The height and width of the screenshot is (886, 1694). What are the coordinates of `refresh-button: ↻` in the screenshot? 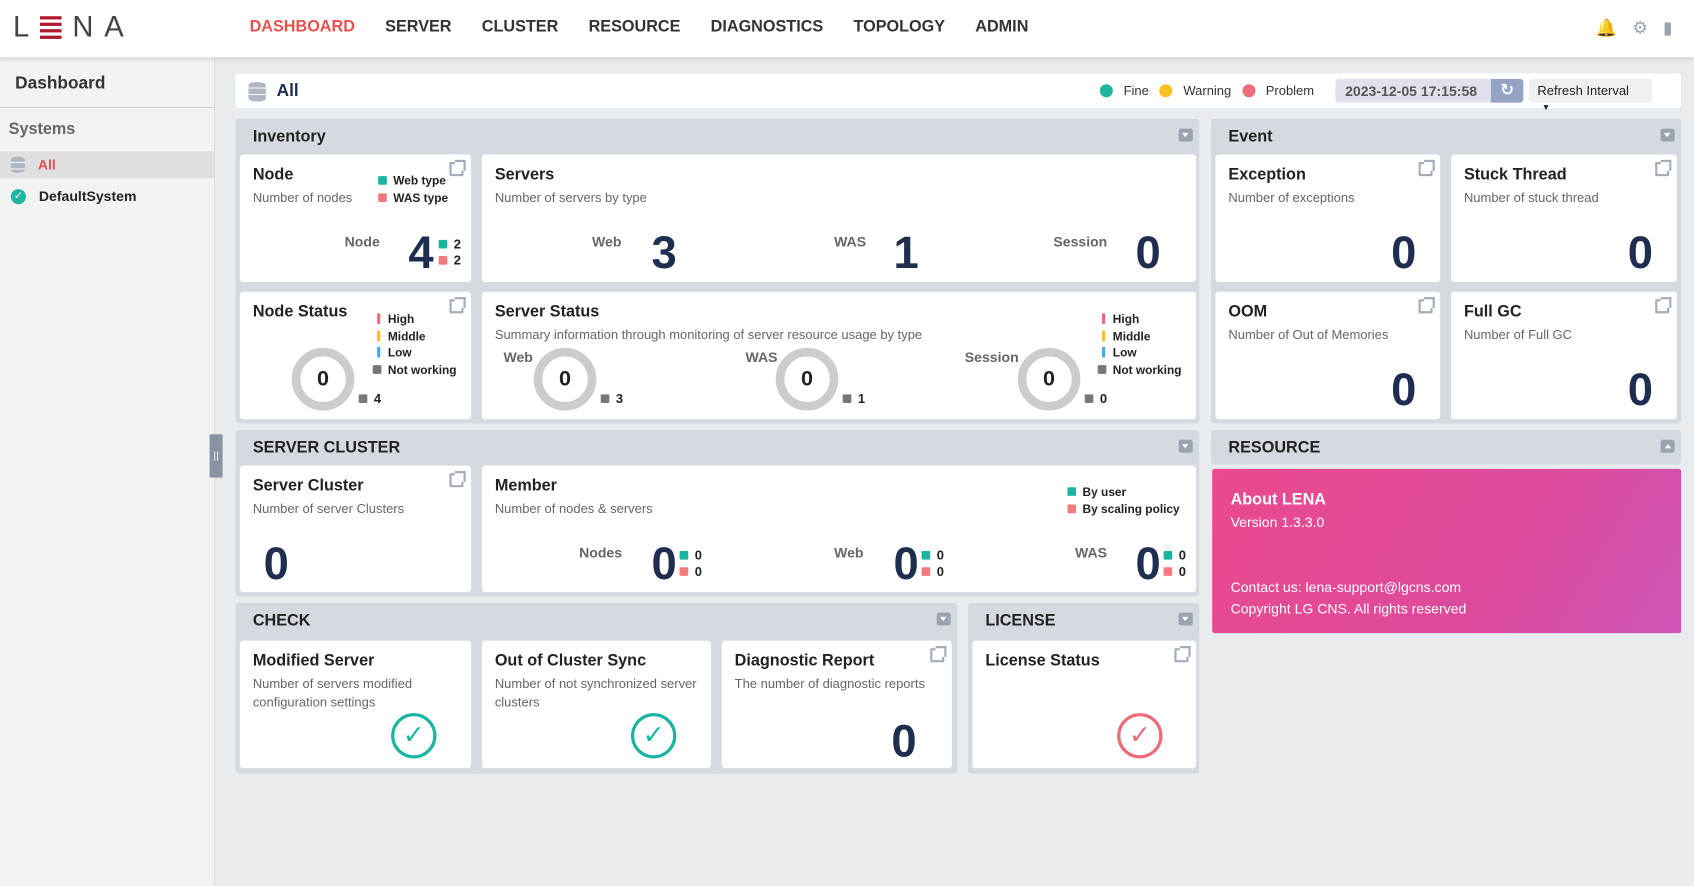 It's located at (1507, 90).